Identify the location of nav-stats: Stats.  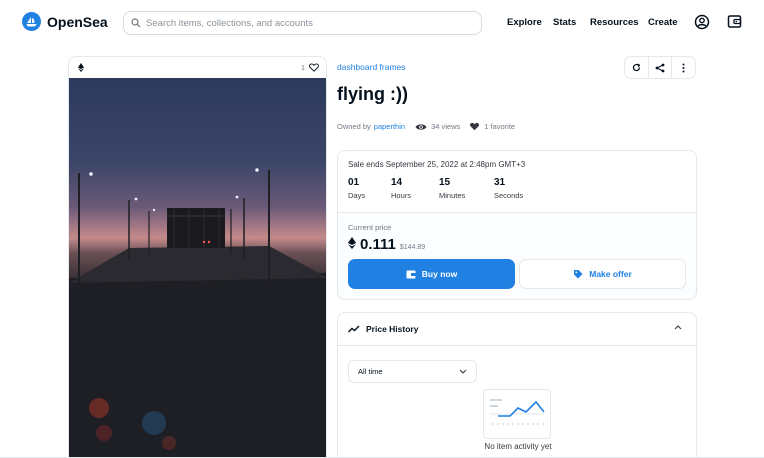
(564, 22).